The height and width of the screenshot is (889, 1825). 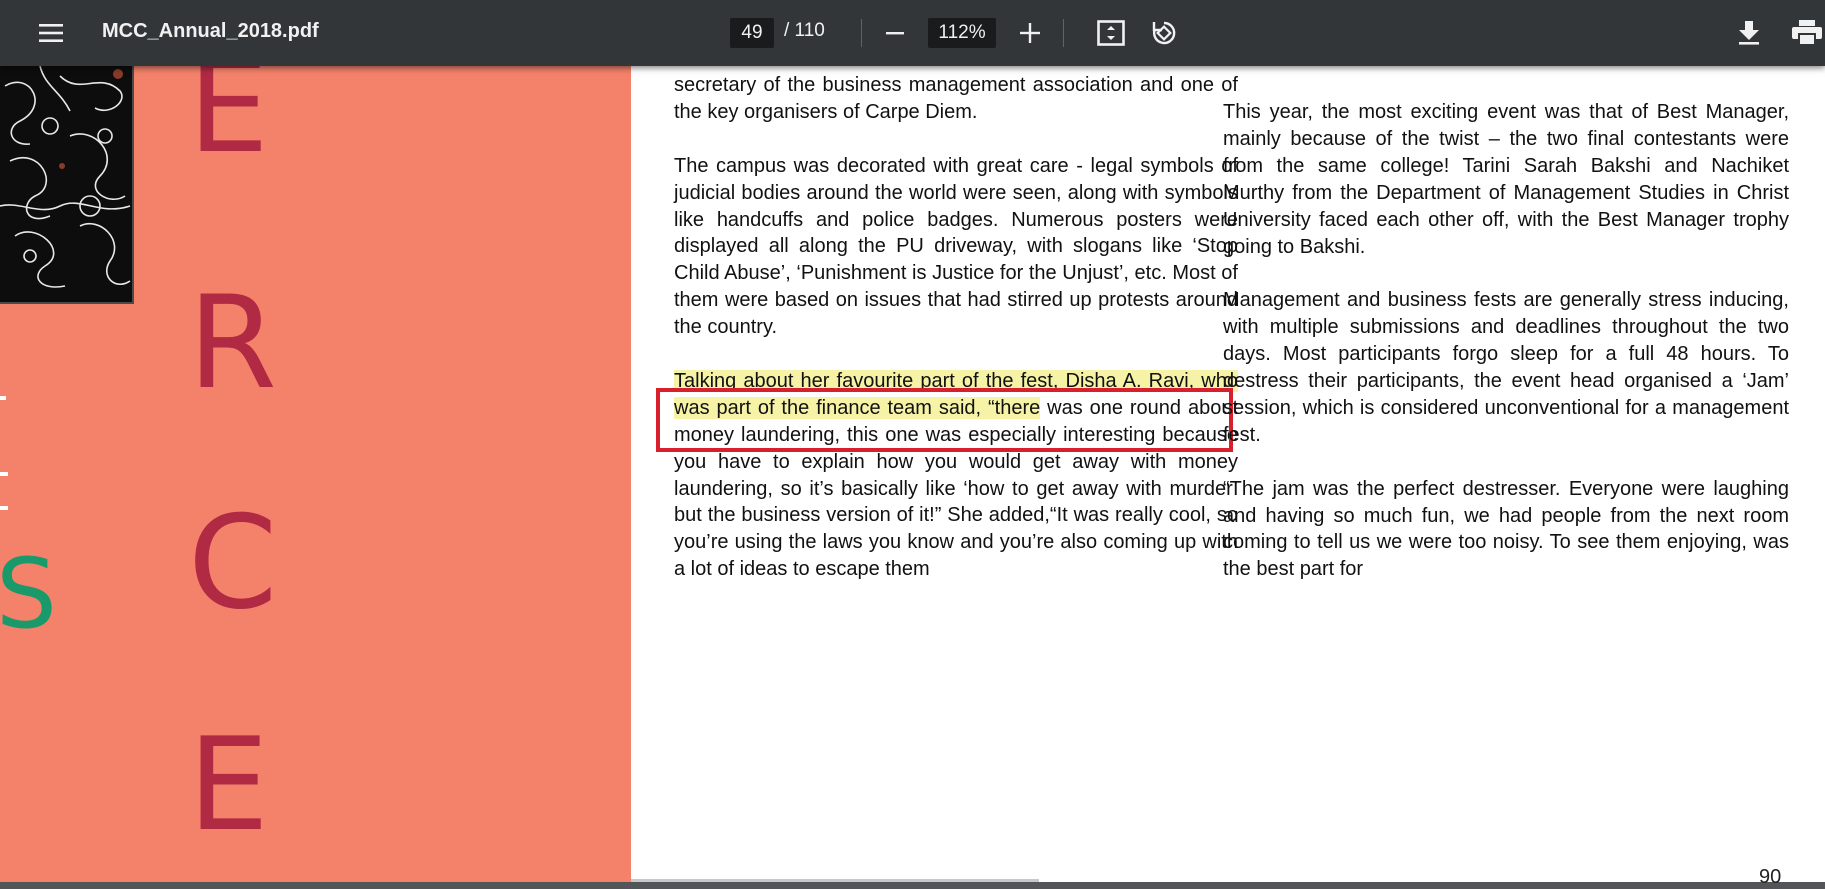 I want to click on minus-icon, so click(x=895, y=33).